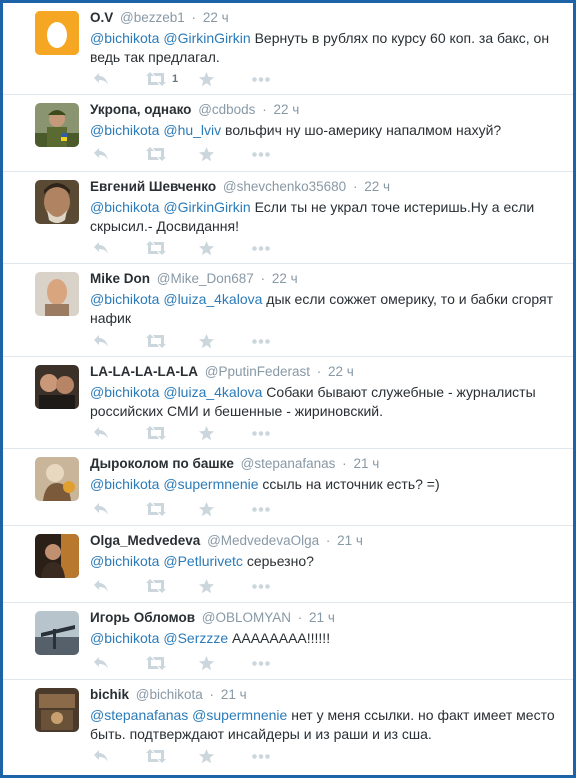 The width and height of the screenshot is (576, 778). What do you see at coordinates (205, 278) in the screenshot?
I see `tweet-username: @Mike_Don687` at bounding box center [205, 278].